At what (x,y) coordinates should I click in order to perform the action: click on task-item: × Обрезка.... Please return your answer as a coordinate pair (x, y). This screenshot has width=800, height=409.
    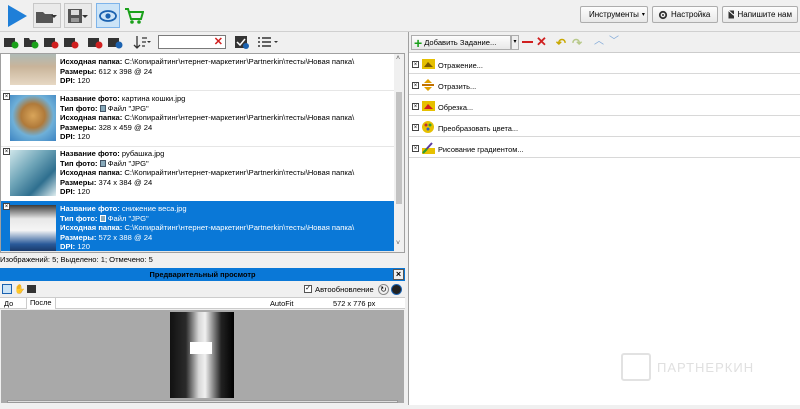
    Looking at the image, I should click on (604, 106).